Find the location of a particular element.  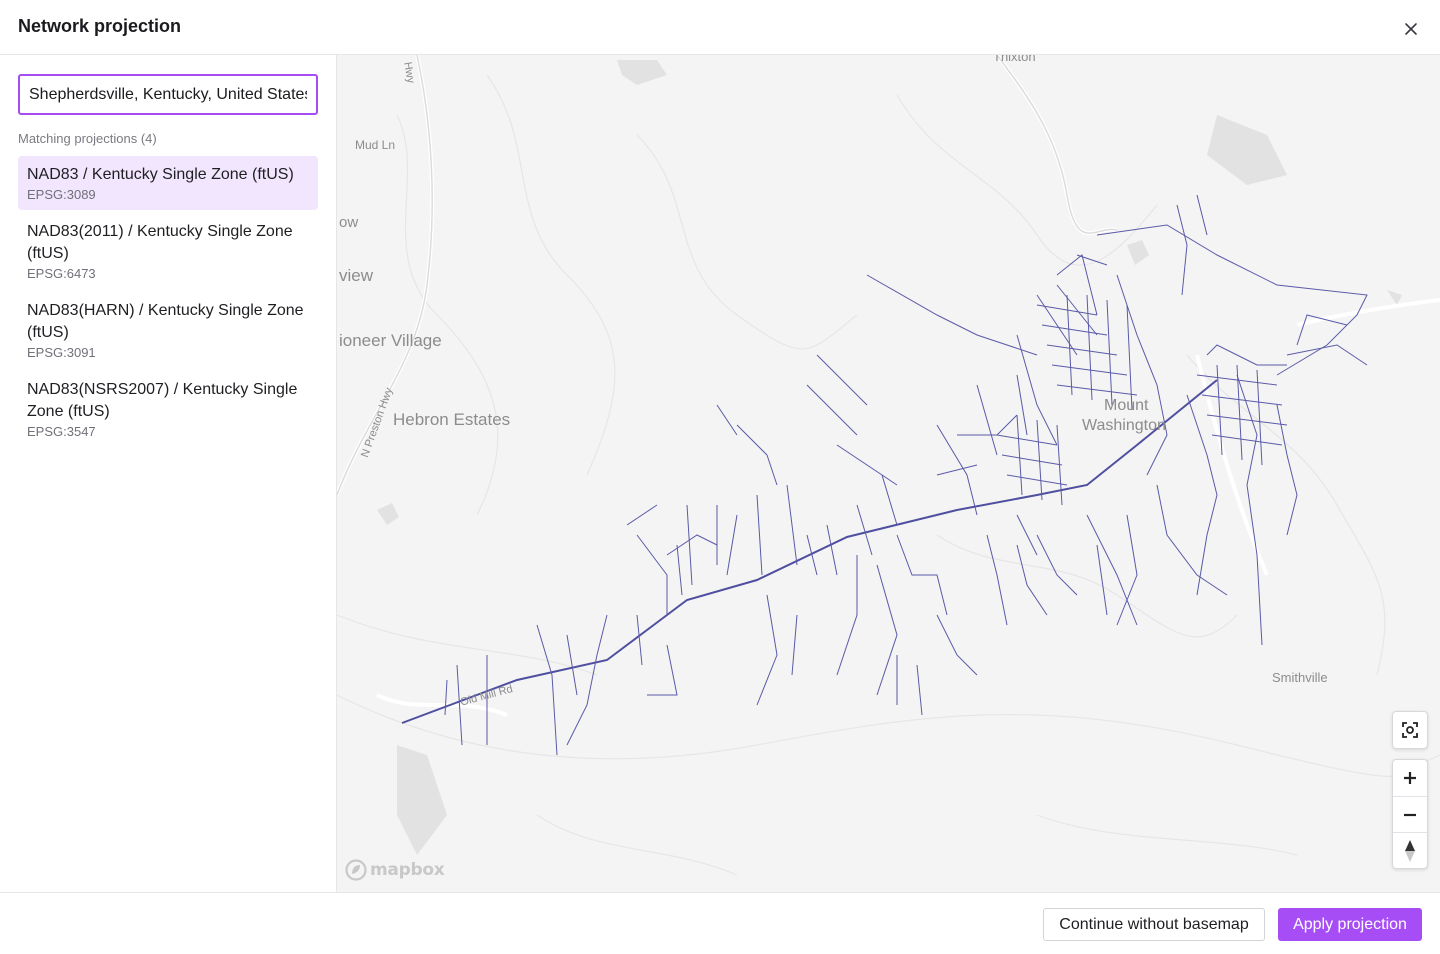

location-search-input is located at coordinates (168, 94).